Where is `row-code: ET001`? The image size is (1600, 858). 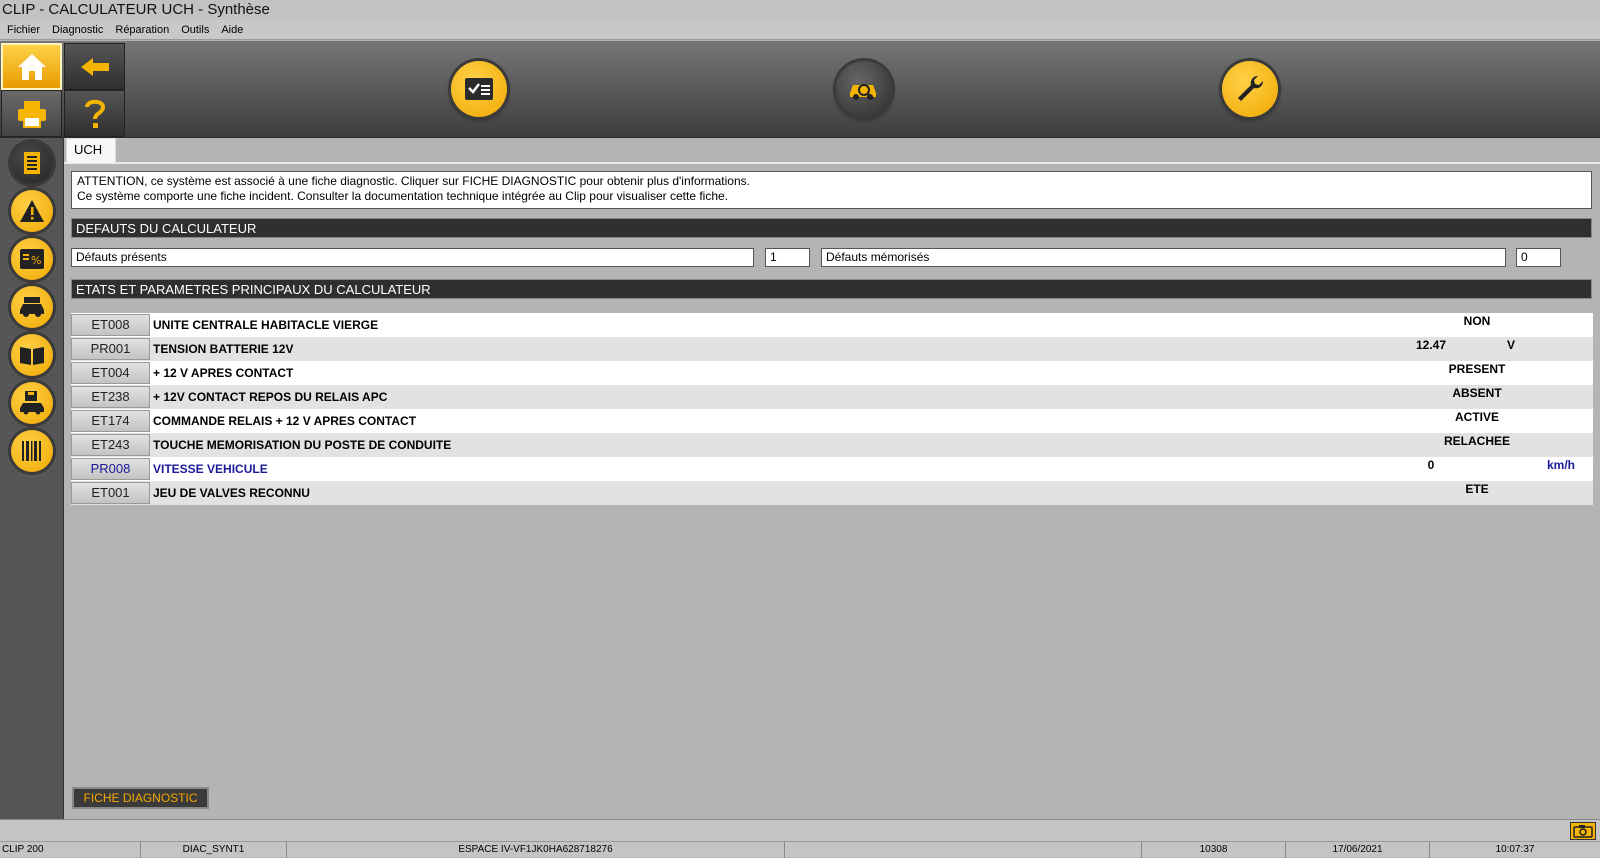 row-code: ET001 is located at coordinates (110, 493).